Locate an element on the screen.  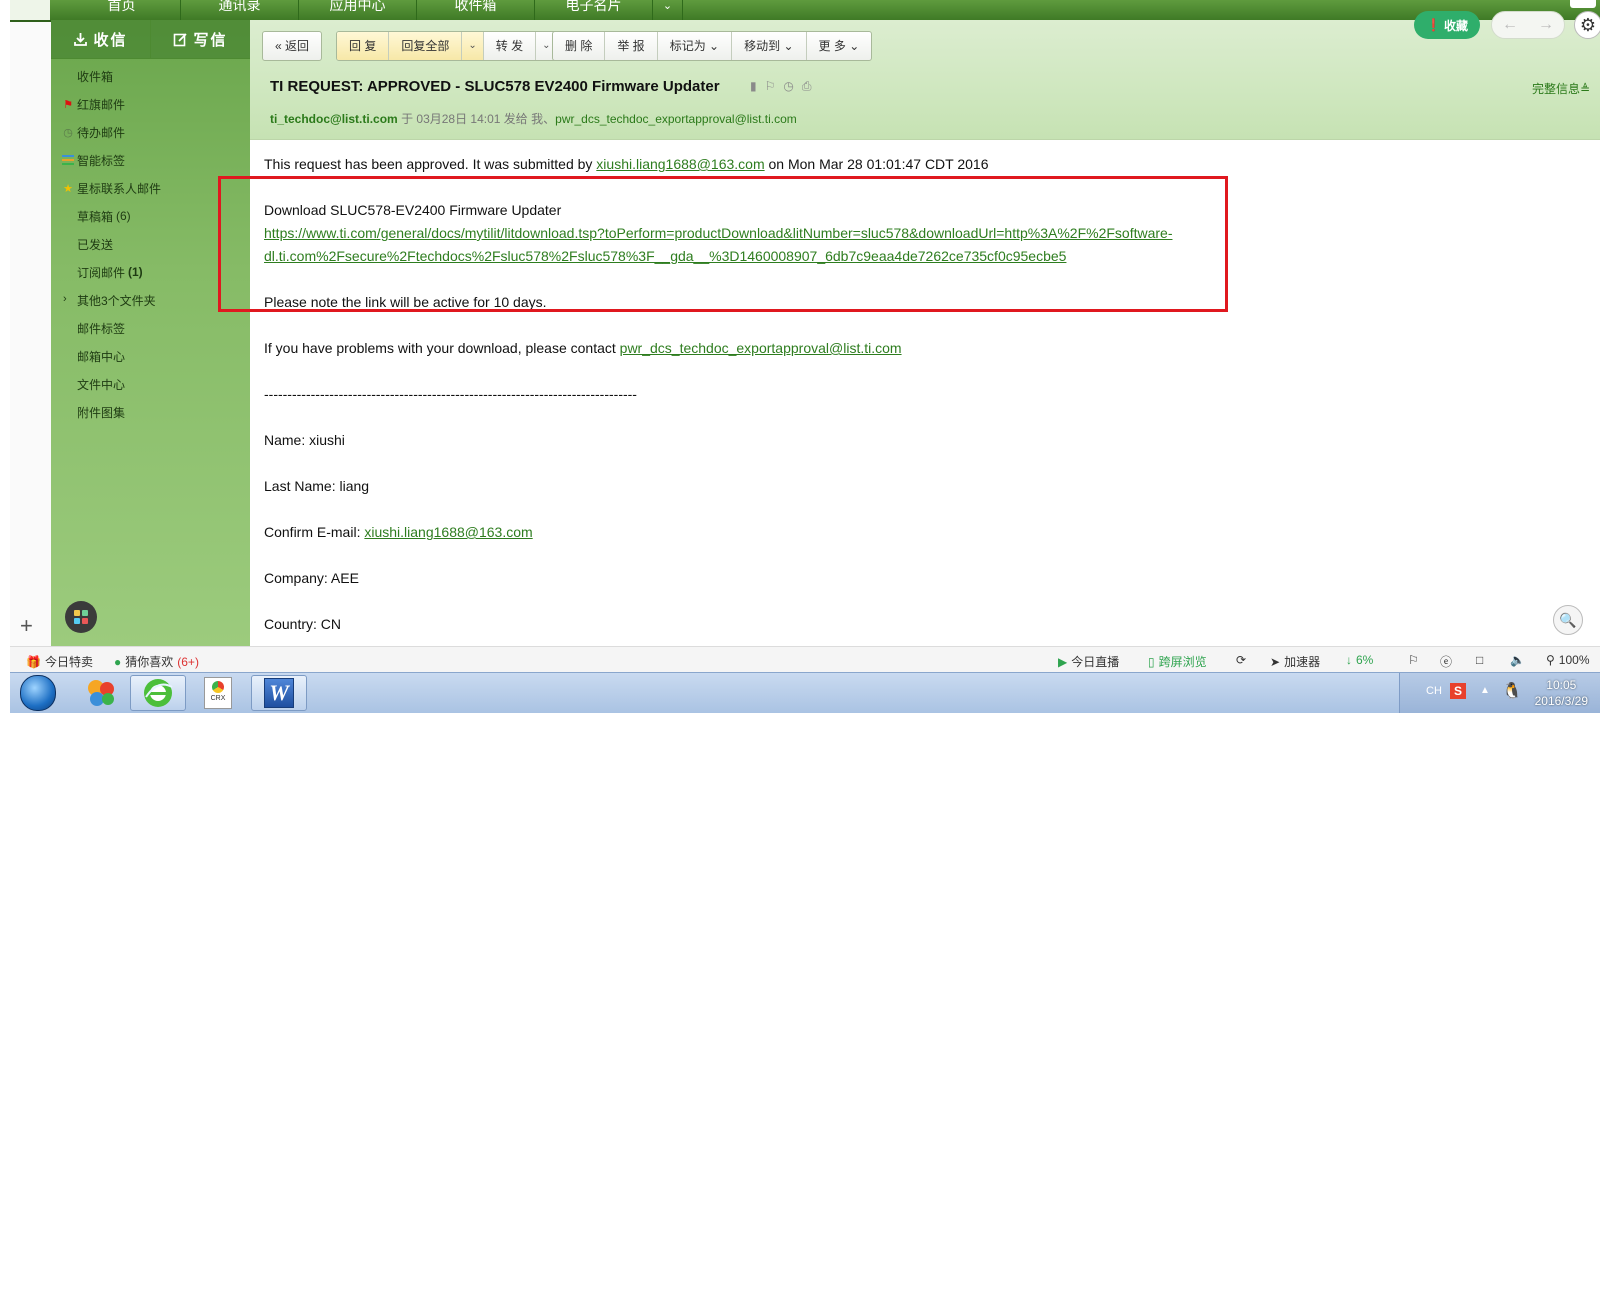
sync-icon: ⟳ is located at coordinates (1241, 660).